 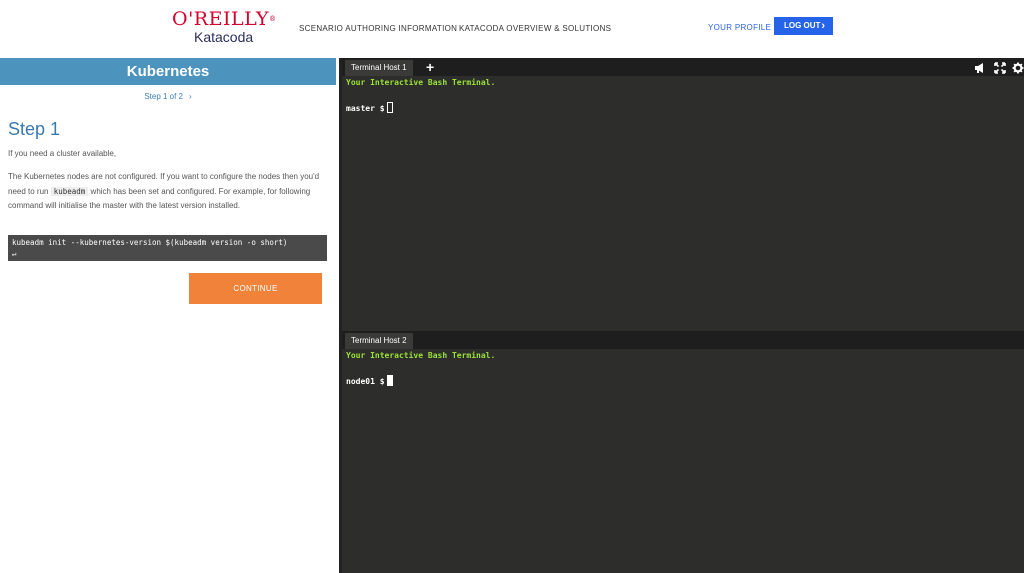 I want to click on logout-button: LOG OUT ›, so click(x=803, y=26).